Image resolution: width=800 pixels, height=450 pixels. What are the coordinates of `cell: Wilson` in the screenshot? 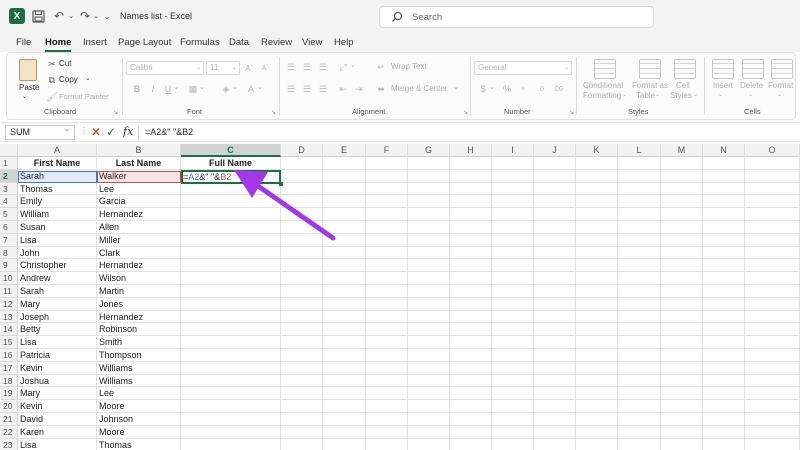 It's located at (139, 278).